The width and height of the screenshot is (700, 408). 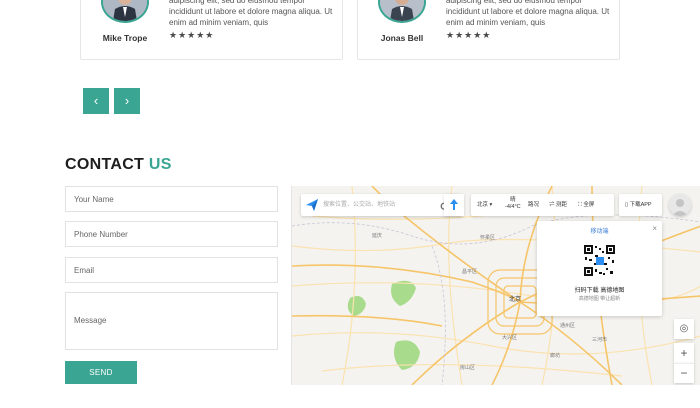 What do you see at coordinates (171, 199) in the screenshot?
I see `name-input` at bounding box center [171, 199].